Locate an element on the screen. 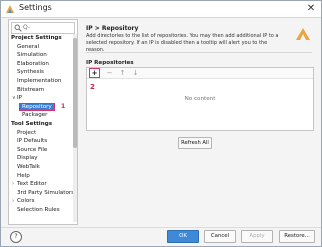 The image size is (322, 247). window-title: Settings is located at coordinates (35, 7).